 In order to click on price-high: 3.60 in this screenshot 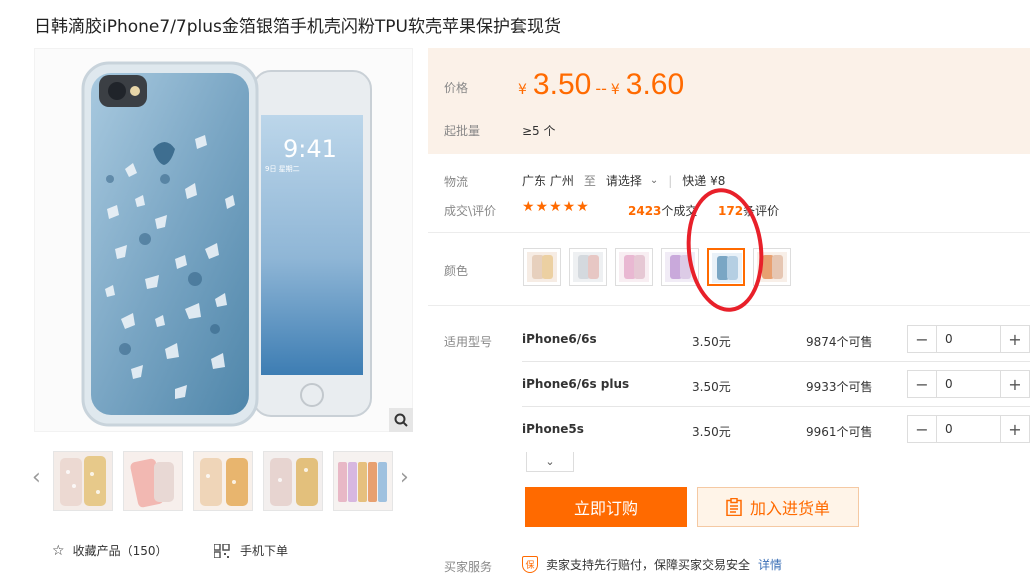, I will do `click(655, 84)`.